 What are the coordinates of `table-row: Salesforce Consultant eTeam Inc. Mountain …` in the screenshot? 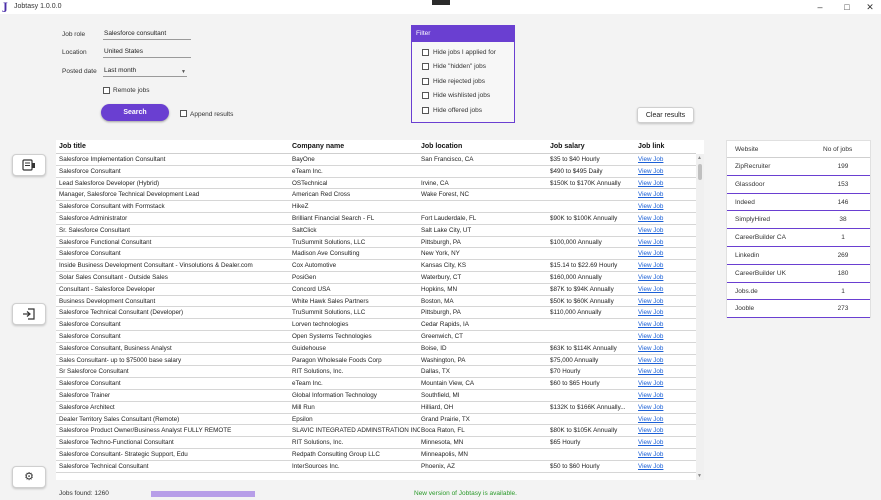 It's located at (376, 384).